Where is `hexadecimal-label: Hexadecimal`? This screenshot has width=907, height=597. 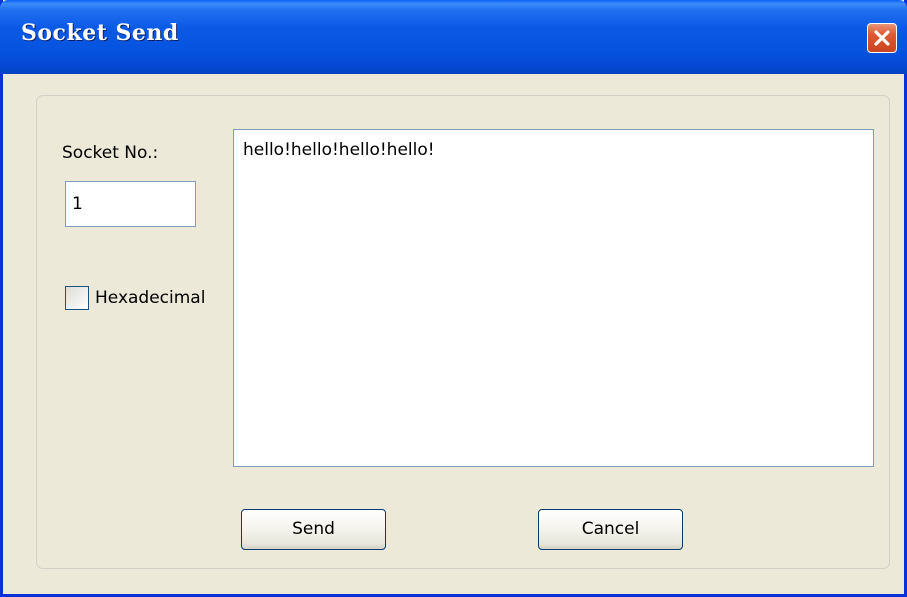
hexadecimal-label: Hexadecimal is located at coordinates (150, 298).